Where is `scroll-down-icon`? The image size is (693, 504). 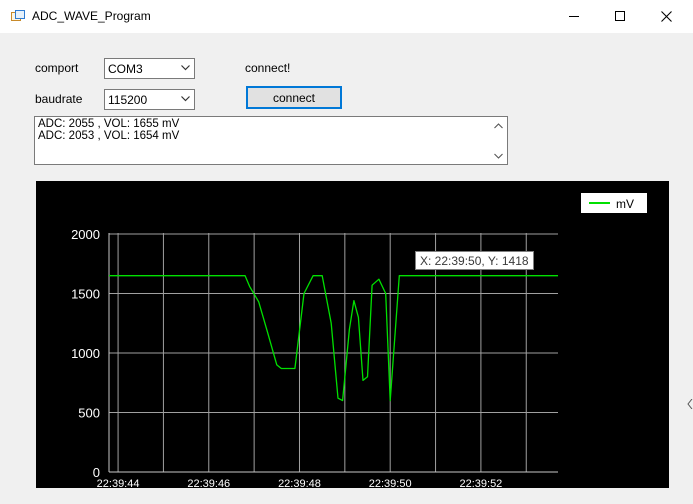
scroll-down-icon is located at coordinates (498, 156).